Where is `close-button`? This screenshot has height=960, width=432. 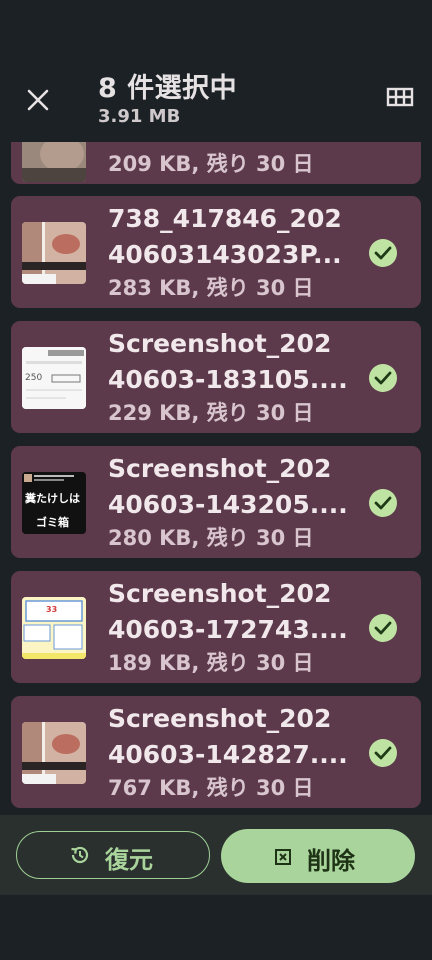 close-button is located at coordinates (38, 100).